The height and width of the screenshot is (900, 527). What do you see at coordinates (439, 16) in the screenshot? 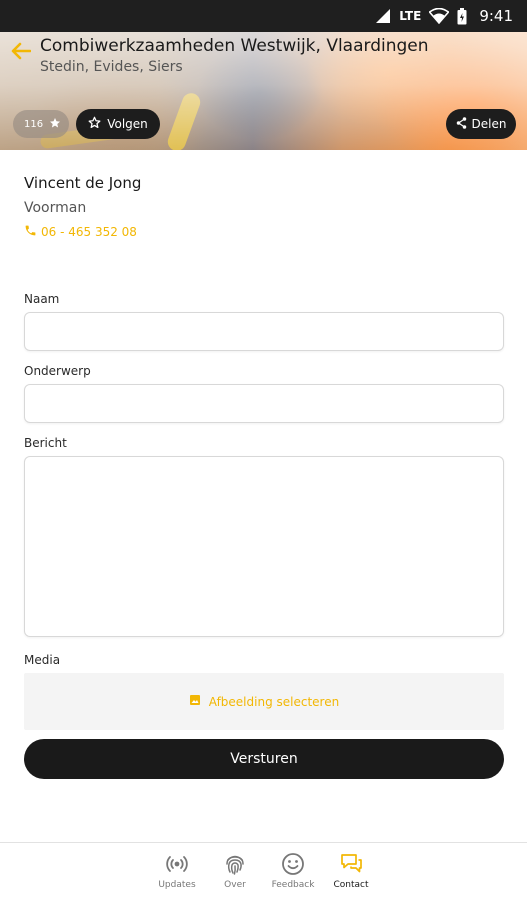
I see `wifi-icon` at bounding box center [439, 16].